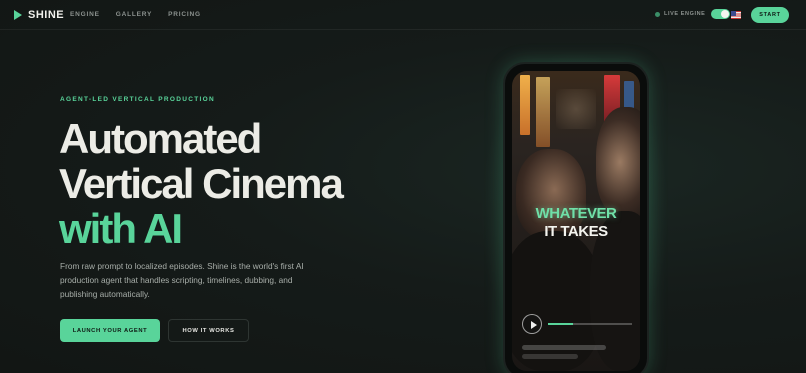 The width and height of the screenshot is (806, 373). I want to click on nav-link-engine: ENGINE, so click(85, 14).